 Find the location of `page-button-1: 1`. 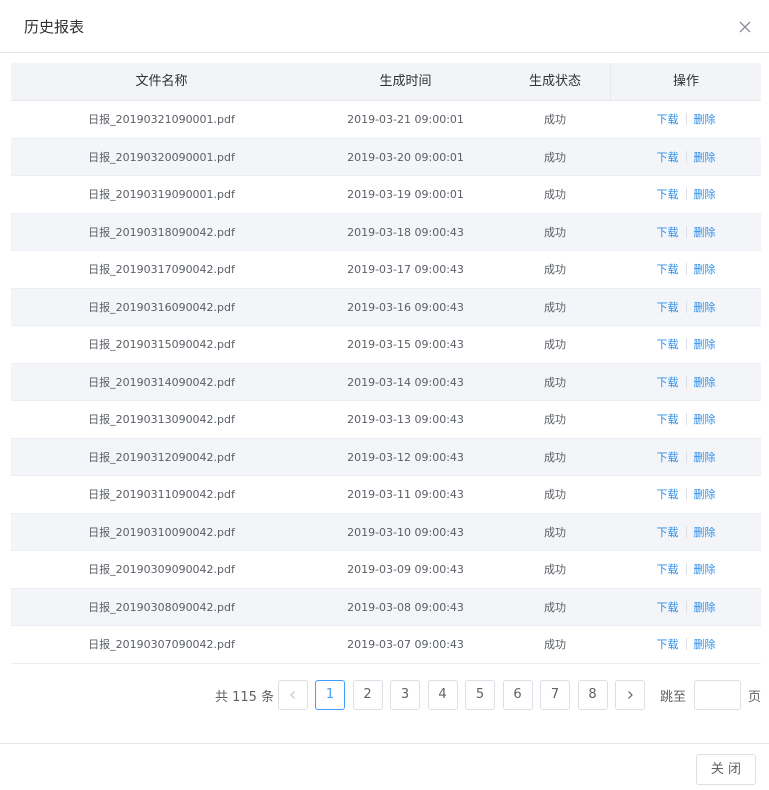

page-button-1: 1 is located at coordinates (330, 695).